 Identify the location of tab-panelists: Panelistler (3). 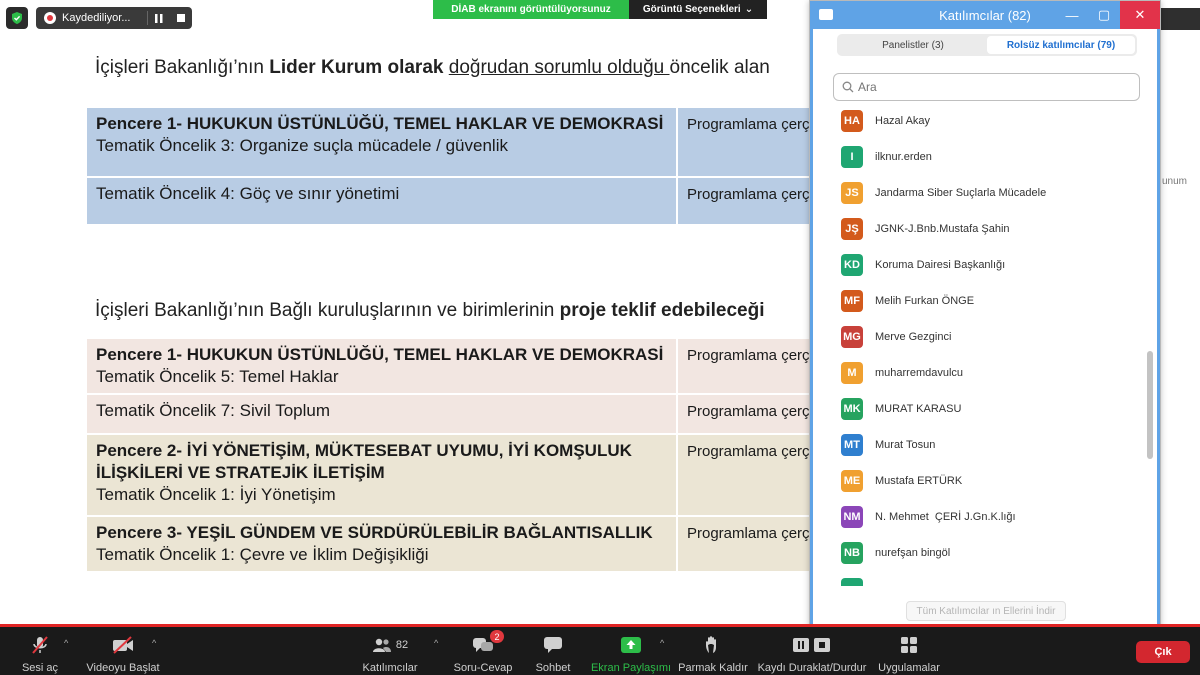
(913, 45).